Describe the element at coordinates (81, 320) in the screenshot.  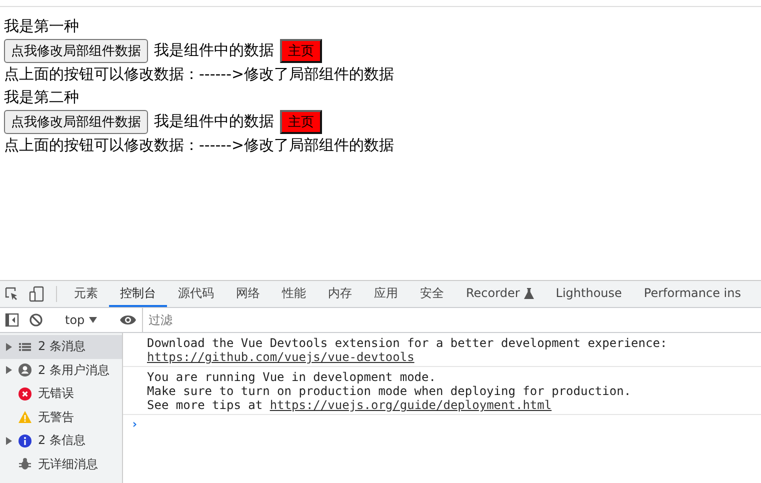
I see `context-dropdown: top` at that location.